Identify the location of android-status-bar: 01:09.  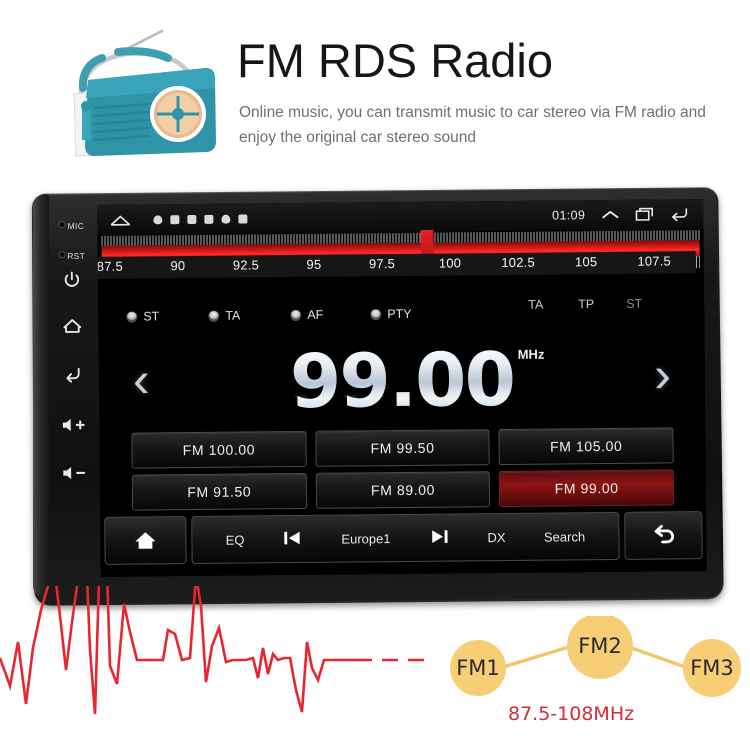
(400, 217).